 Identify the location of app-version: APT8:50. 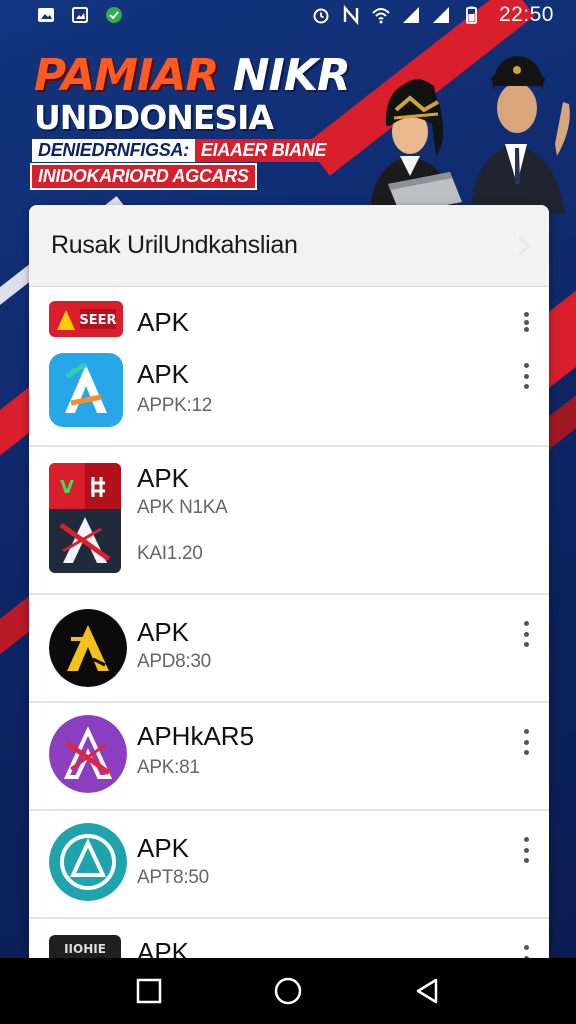
(173, 877).